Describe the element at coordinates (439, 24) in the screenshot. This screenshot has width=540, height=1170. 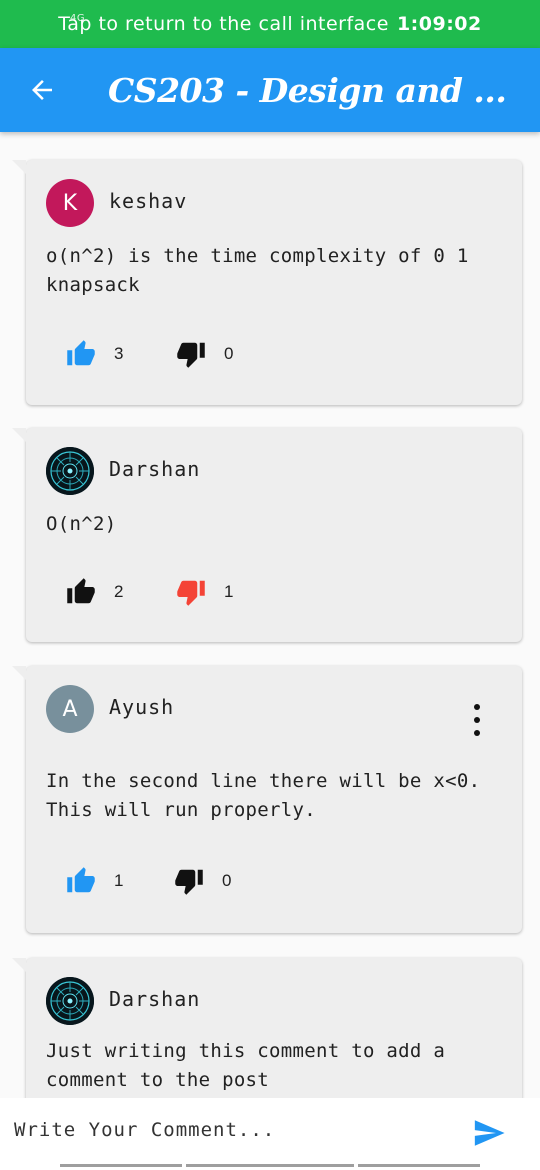
I see `status-time: 1:09:02` at that location.